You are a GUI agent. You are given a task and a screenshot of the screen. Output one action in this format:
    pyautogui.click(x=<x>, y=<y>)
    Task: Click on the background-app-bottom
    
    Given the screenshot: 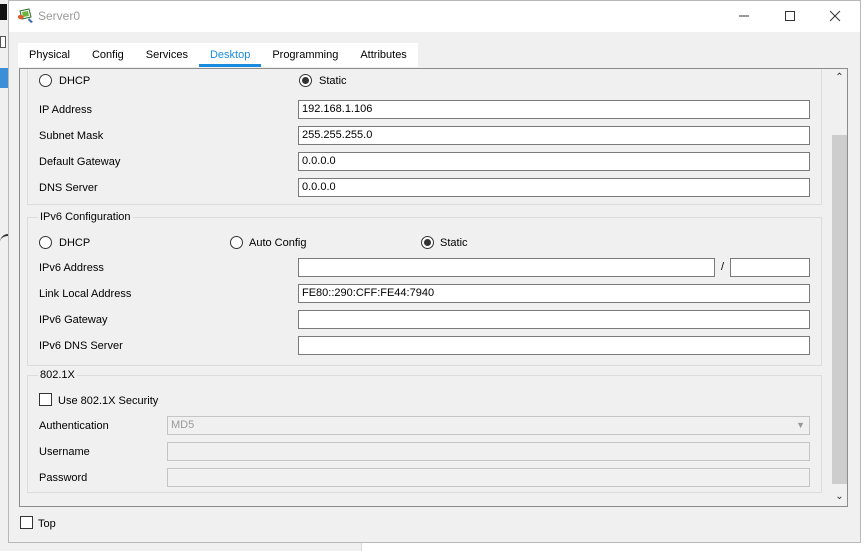 What is the action you would take?
    pyautogui.click(x=433, y=546)
    